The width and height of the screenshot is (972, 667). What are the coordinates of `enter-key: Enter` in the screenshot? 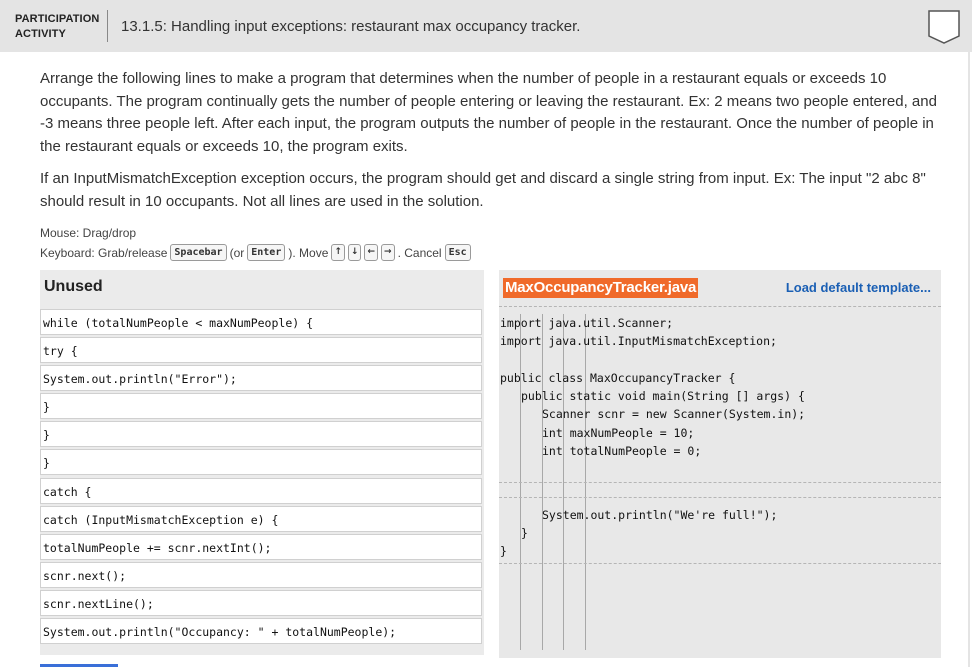 It's located at (266, 252).